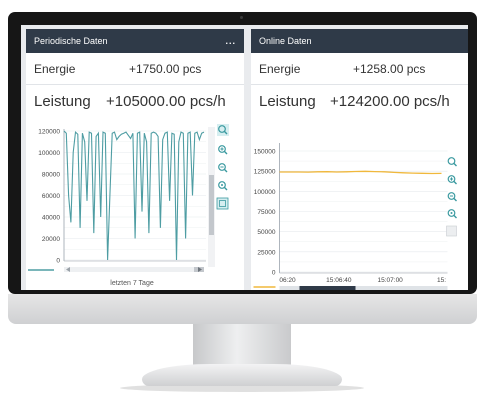 The height and width of the screenshot is (400, 485). I want to click on y-tick-label: 20000, so click(51, 239).